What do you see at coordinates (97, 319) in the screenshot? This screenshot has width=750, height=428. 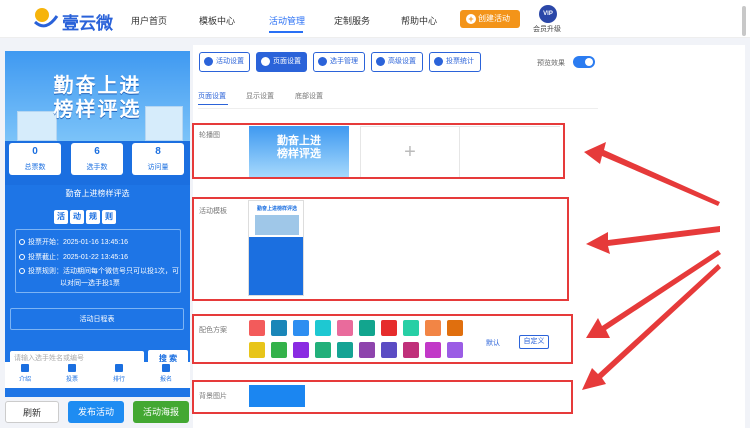 I see `schedule-button: 活动日程表` at bounding box center [97, 319].